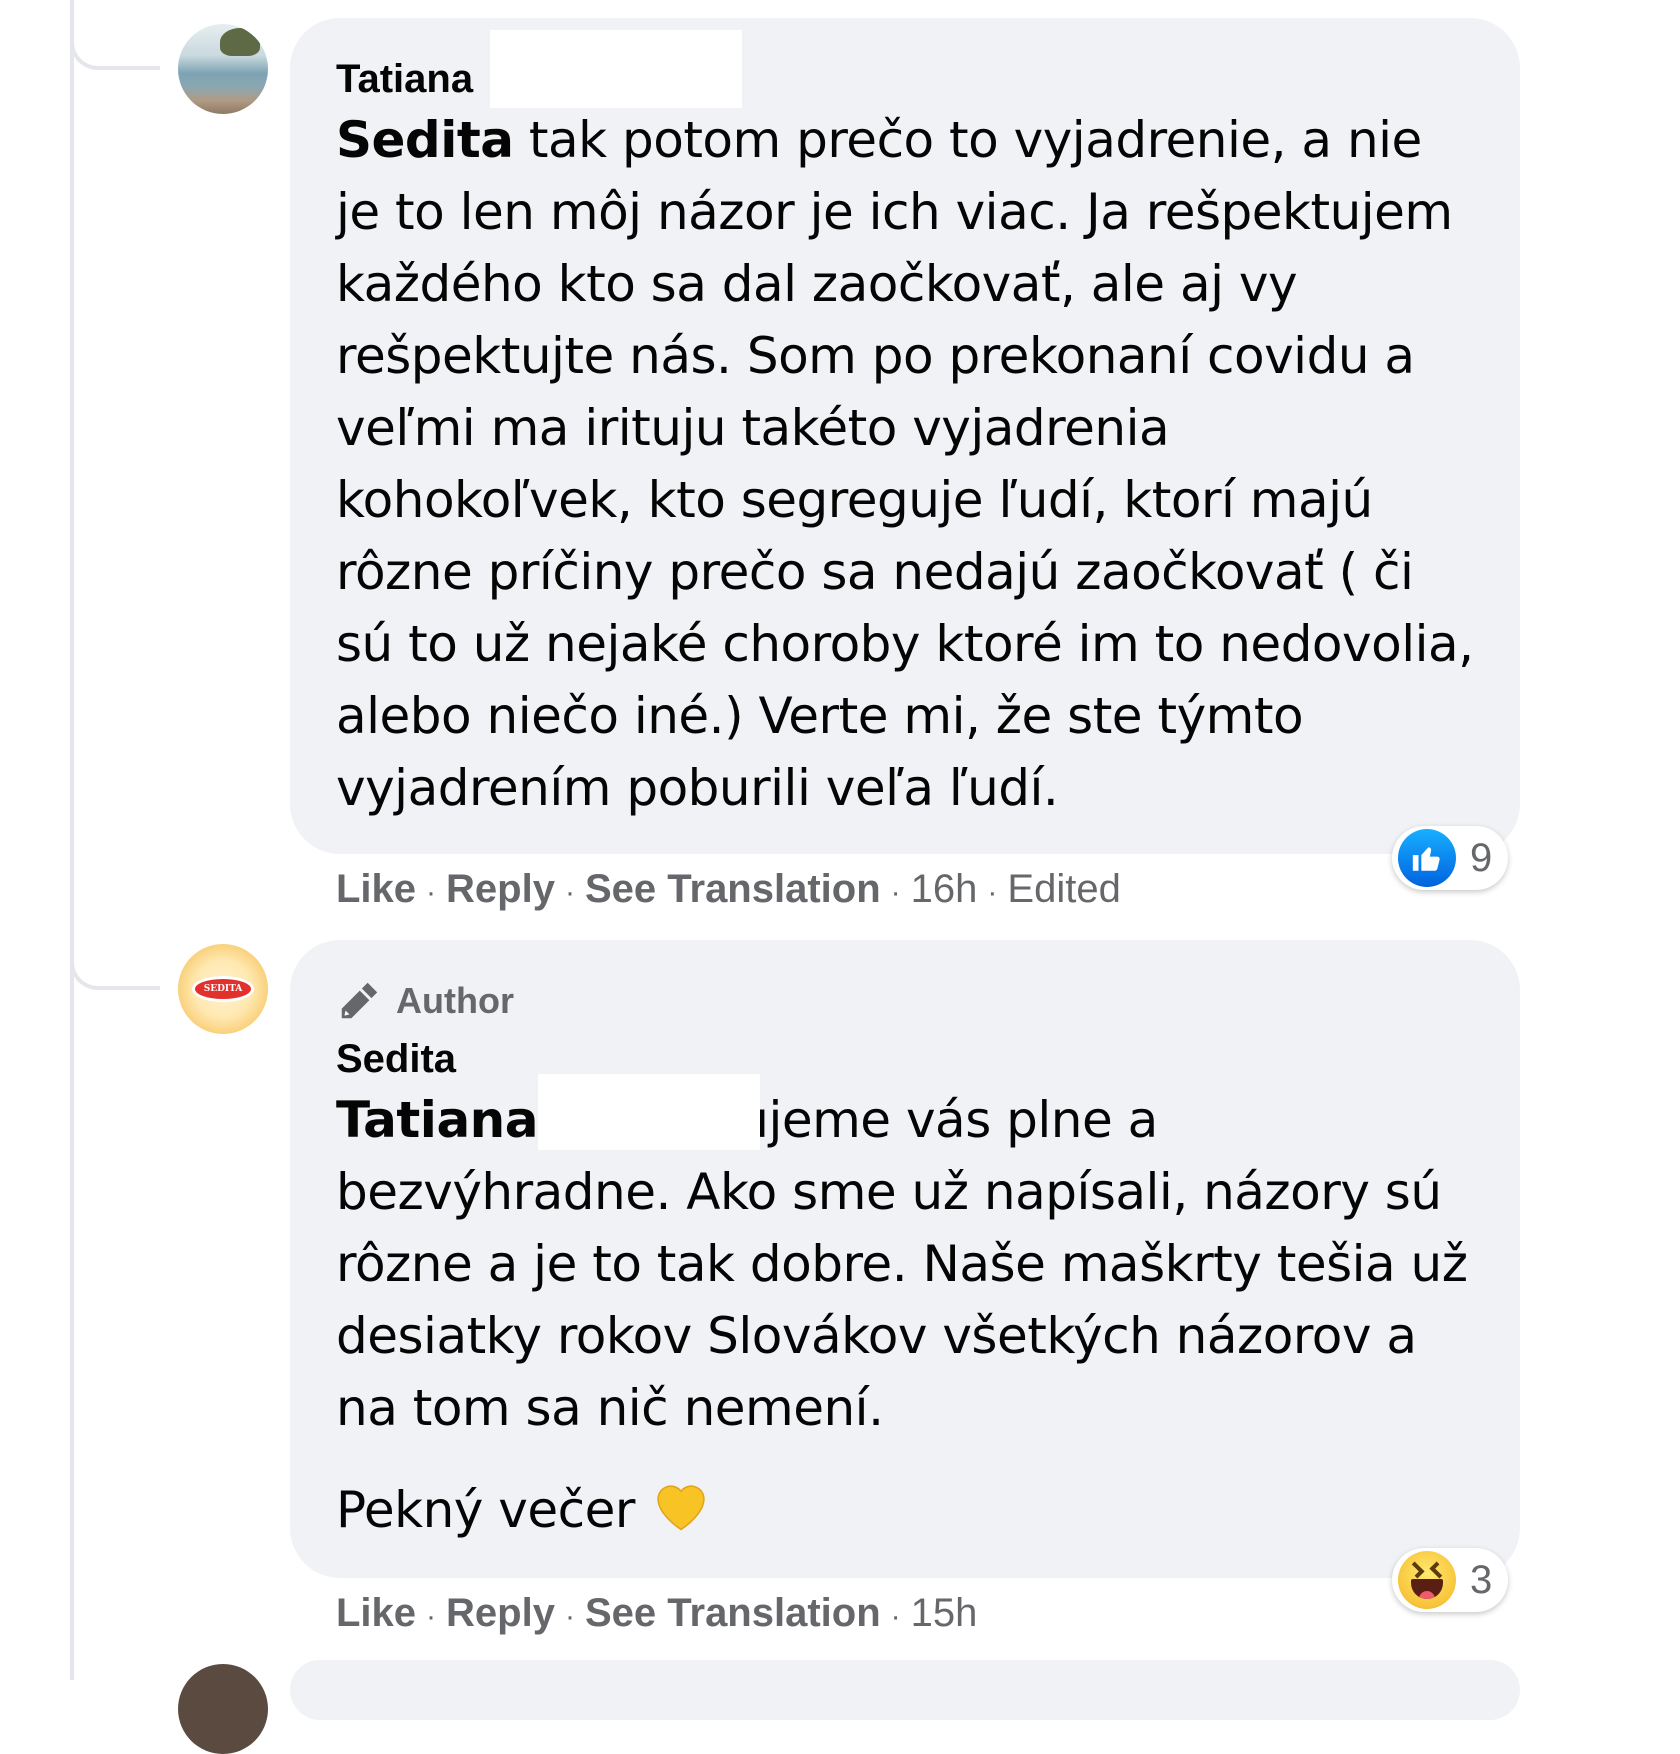  Describe the element at coordinates (905, 1690) in the screenshot. I see `comment-bubble` at that location.